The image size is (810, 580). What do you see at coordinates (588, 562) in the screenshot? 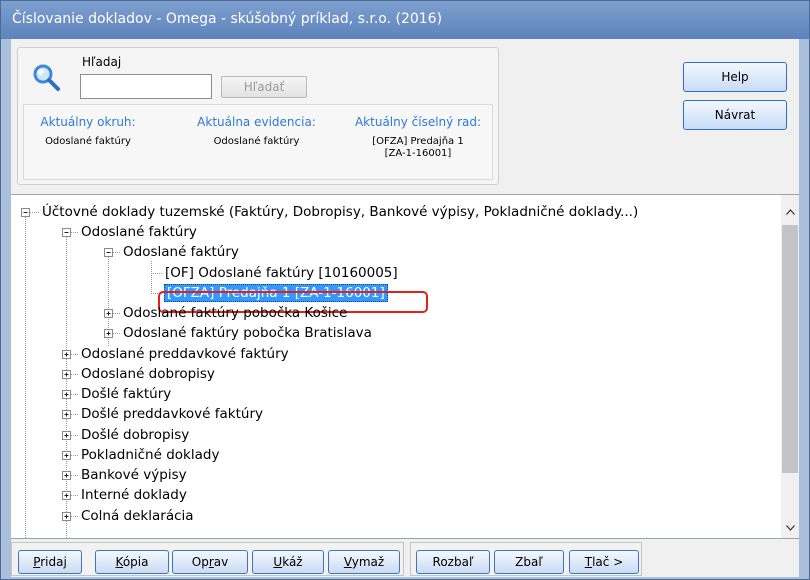
I see `print-button-mnemonic: T` at bounding box center [588, 562].